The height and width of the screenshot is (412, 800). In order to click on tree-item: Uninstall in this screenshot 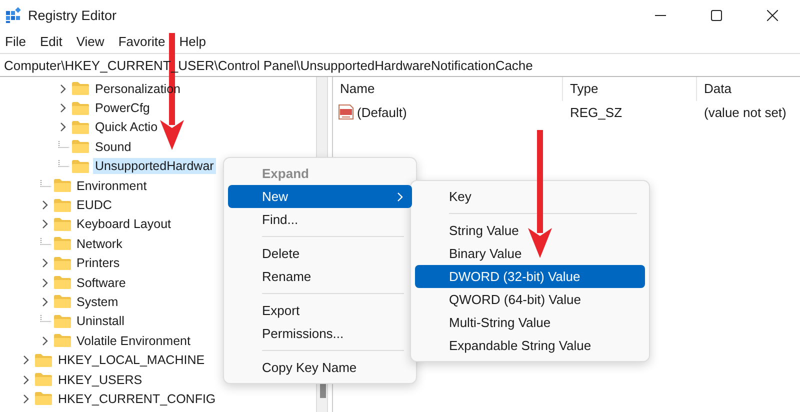, I will do `click(100, 321)`.